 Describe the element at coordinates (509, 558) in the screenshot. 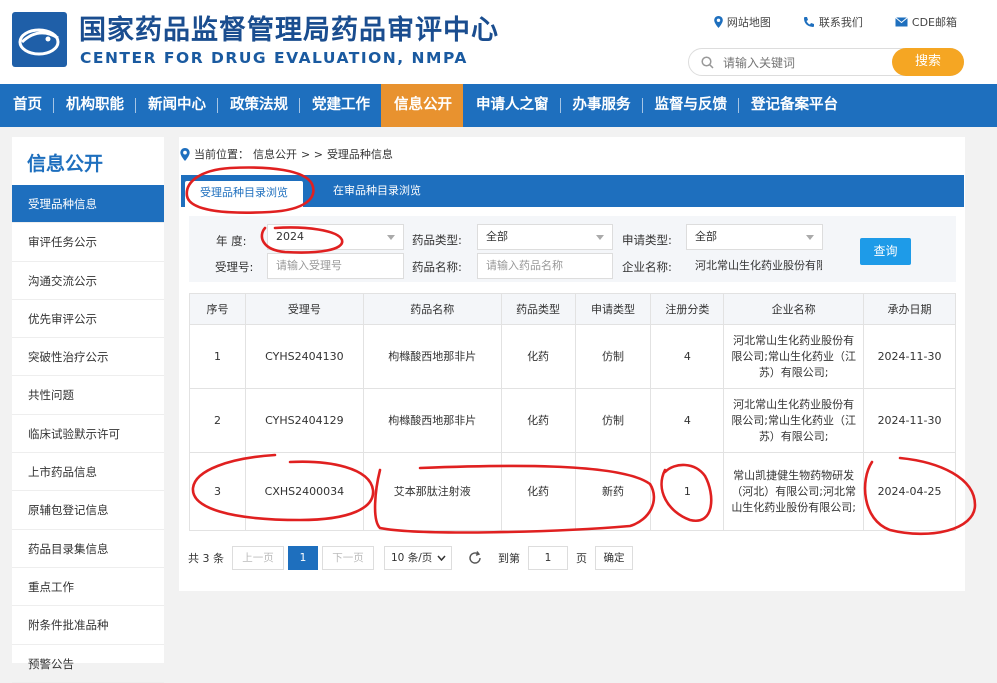

I see `goto-label: 到第` at that location.